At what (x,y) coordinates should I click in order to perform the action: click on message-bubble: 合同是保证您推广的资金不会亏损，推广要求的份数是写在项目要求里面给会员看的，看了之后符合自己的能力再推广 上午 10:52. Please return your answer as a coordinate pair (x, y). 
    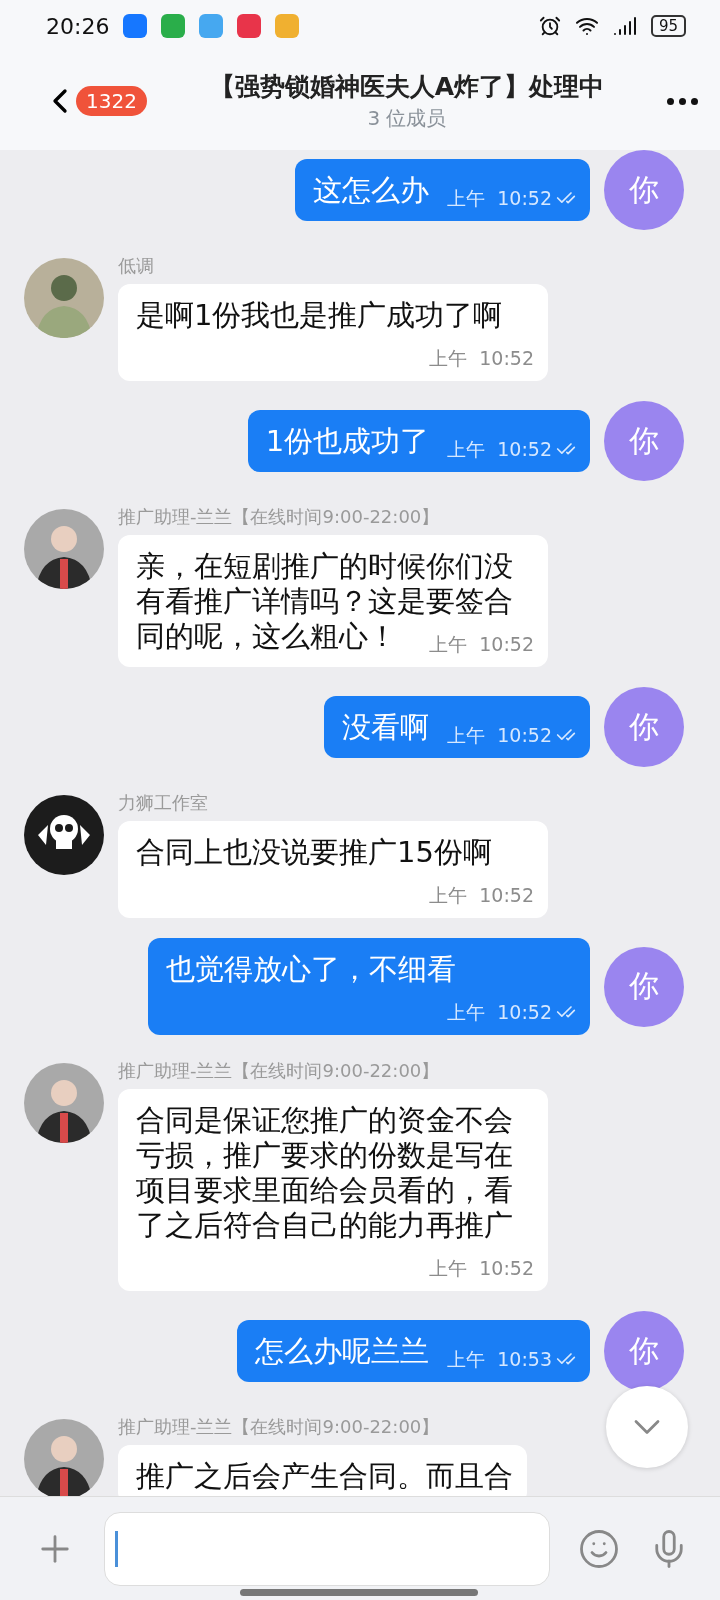
    Looking at the image, I should click on (333, 1190).